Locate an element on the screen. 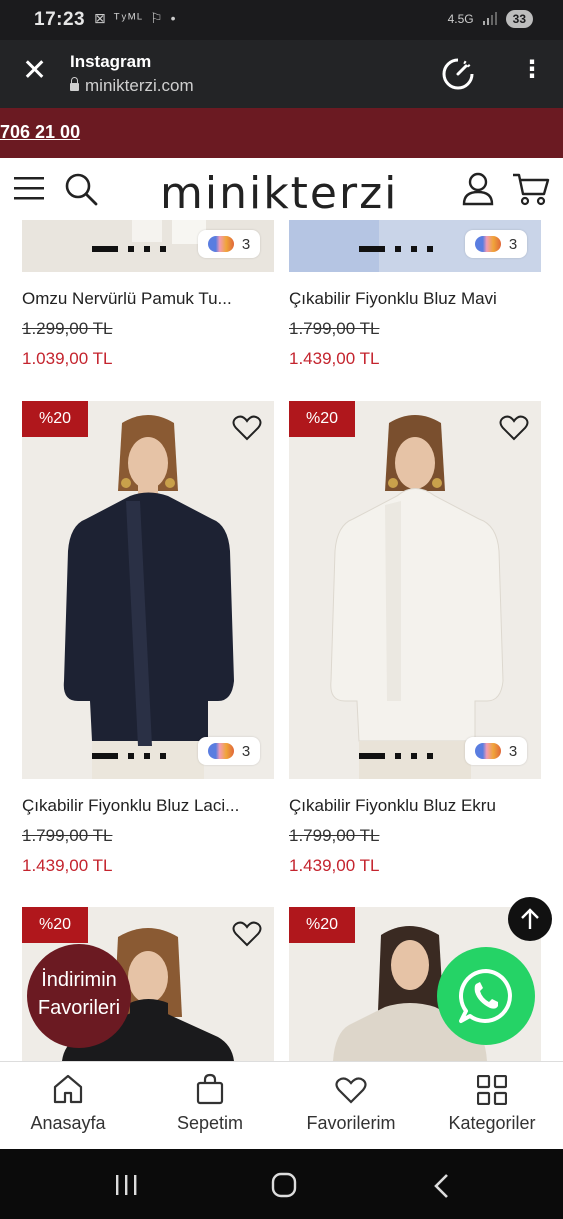 This screenshot has height=1219, width=563. nav-cart: Sepetim is located at coordinates (210, 1106).